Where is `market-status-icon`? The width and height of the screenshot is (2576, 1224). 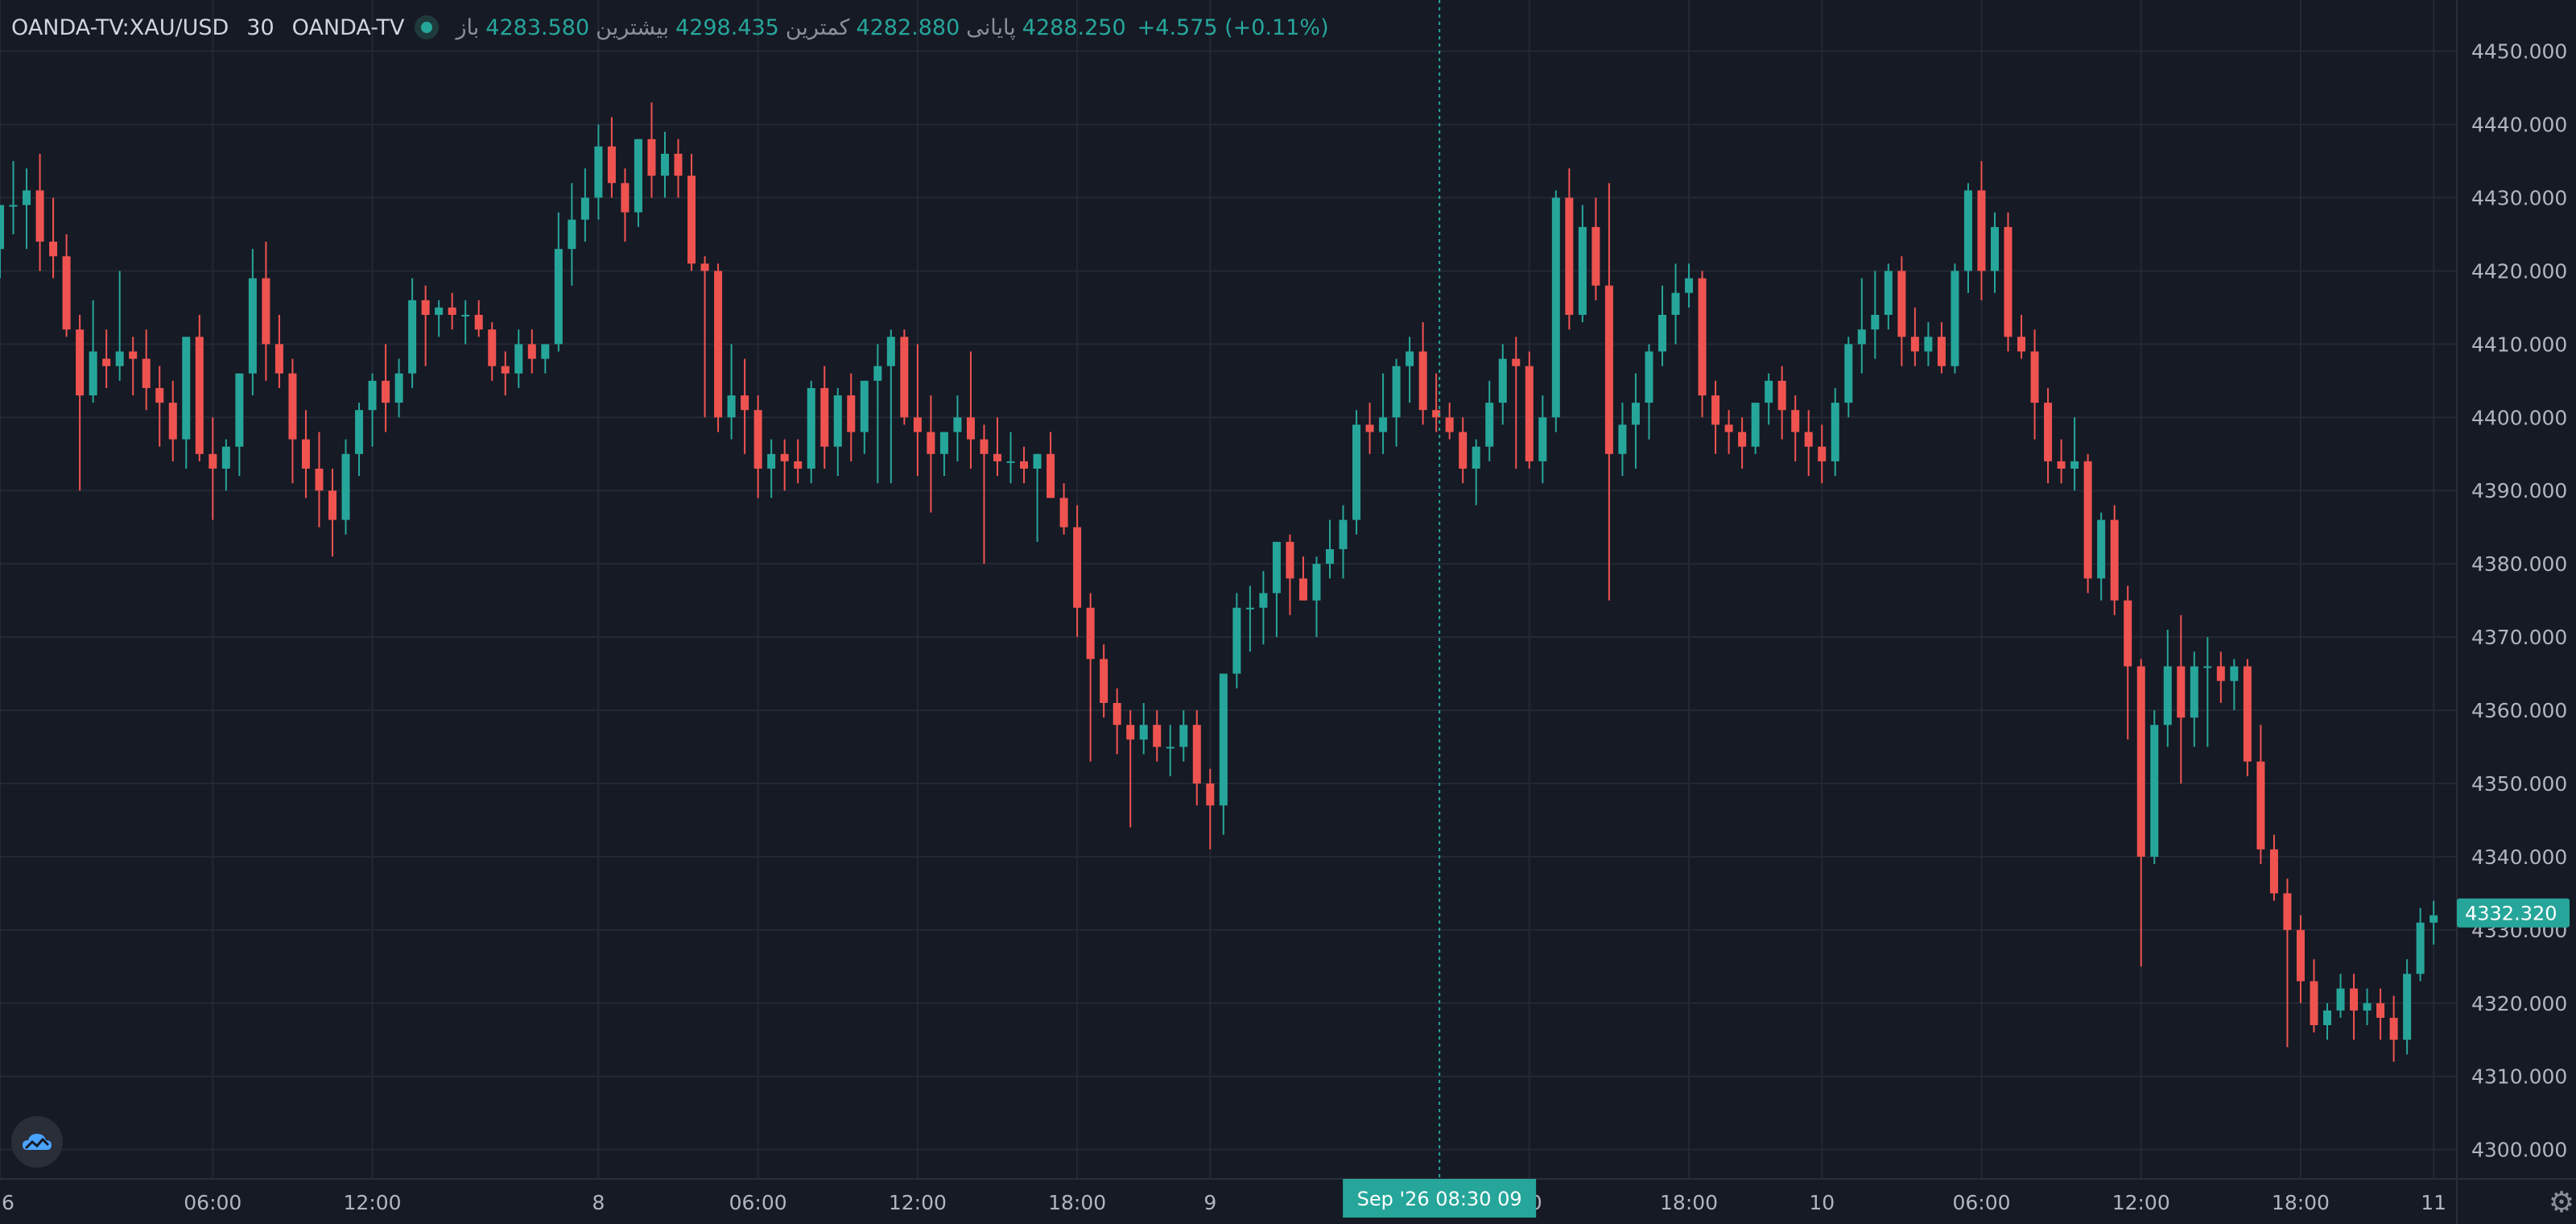
market-status-icon is located at coordinates (426, 27).